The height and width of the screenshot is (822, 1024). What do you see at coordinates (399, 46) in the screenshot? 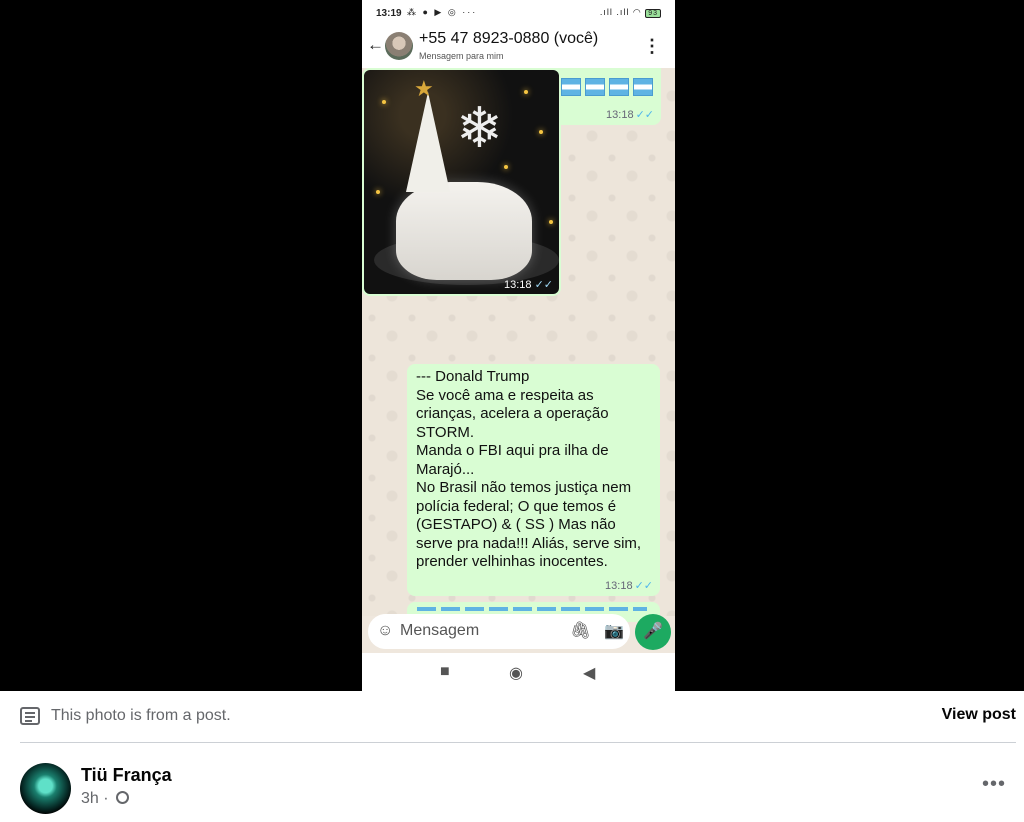
I see `contact-avatar` at bounding box center [399, 46].